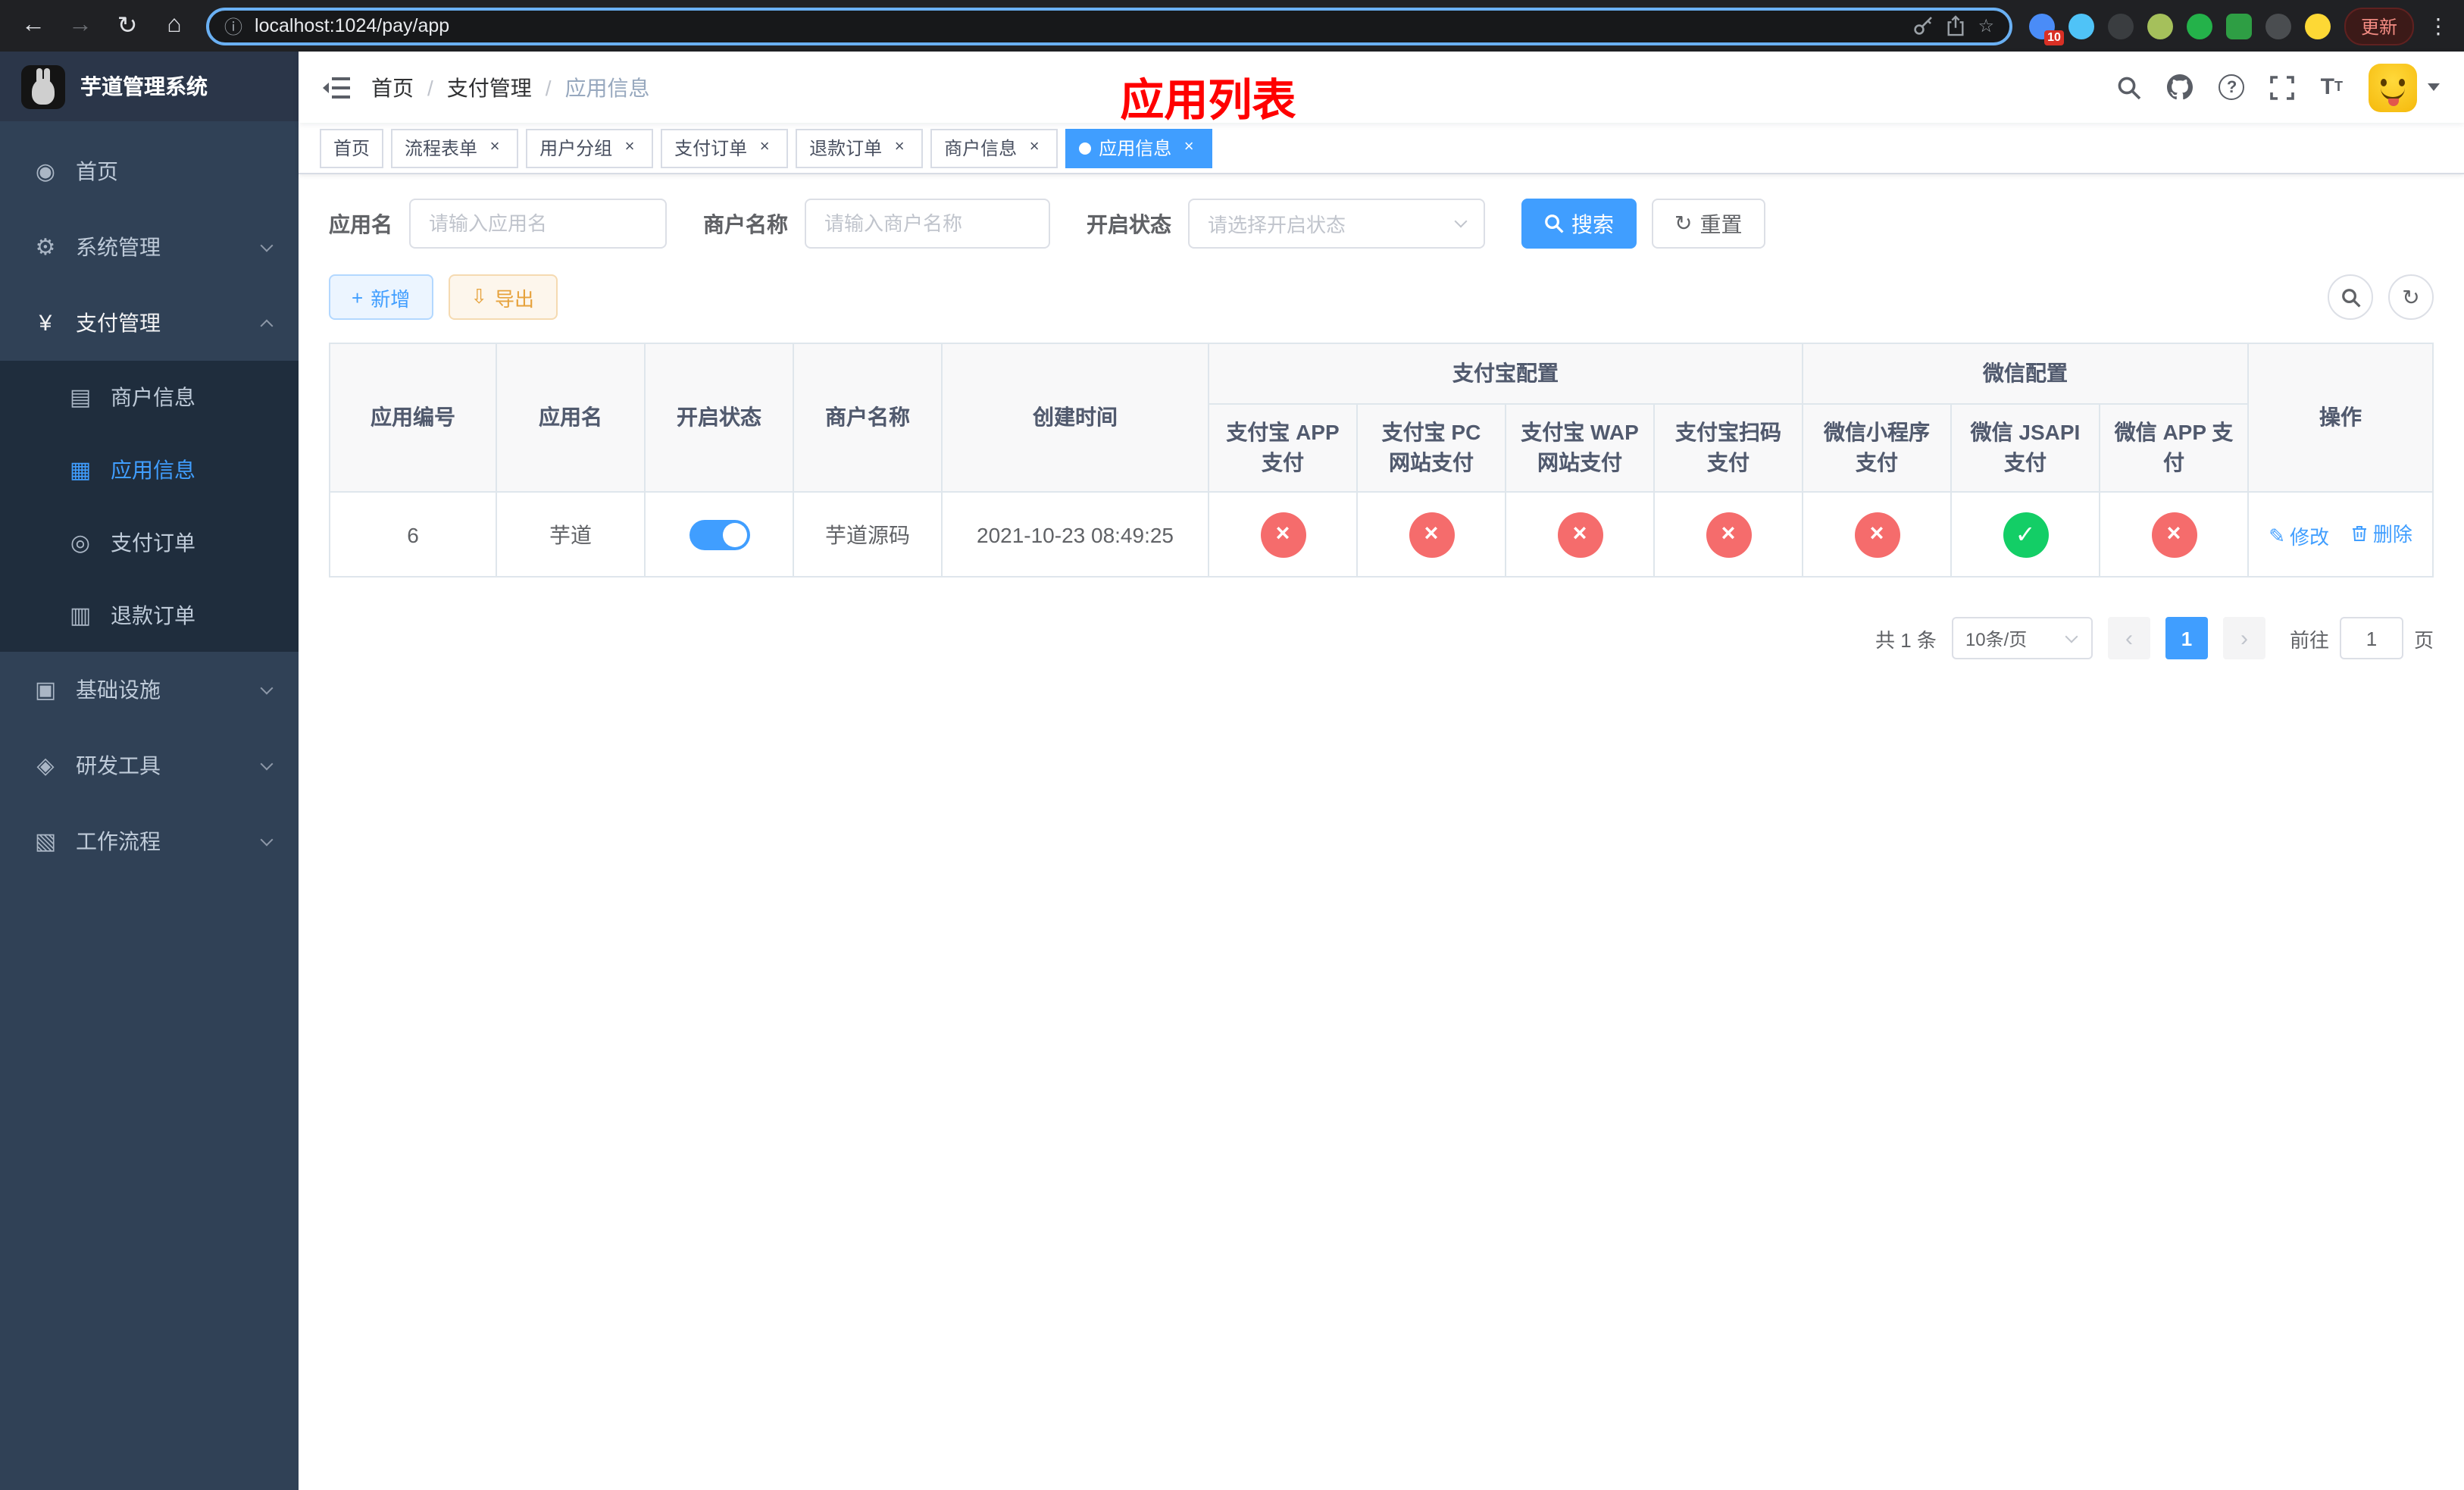 The height and width of the screenshot is (1490, 2464). What do you see at coordinates (2046, 29) in the screenshot?
I see `extension-icon: 10` at bounding box center [2046, 29].